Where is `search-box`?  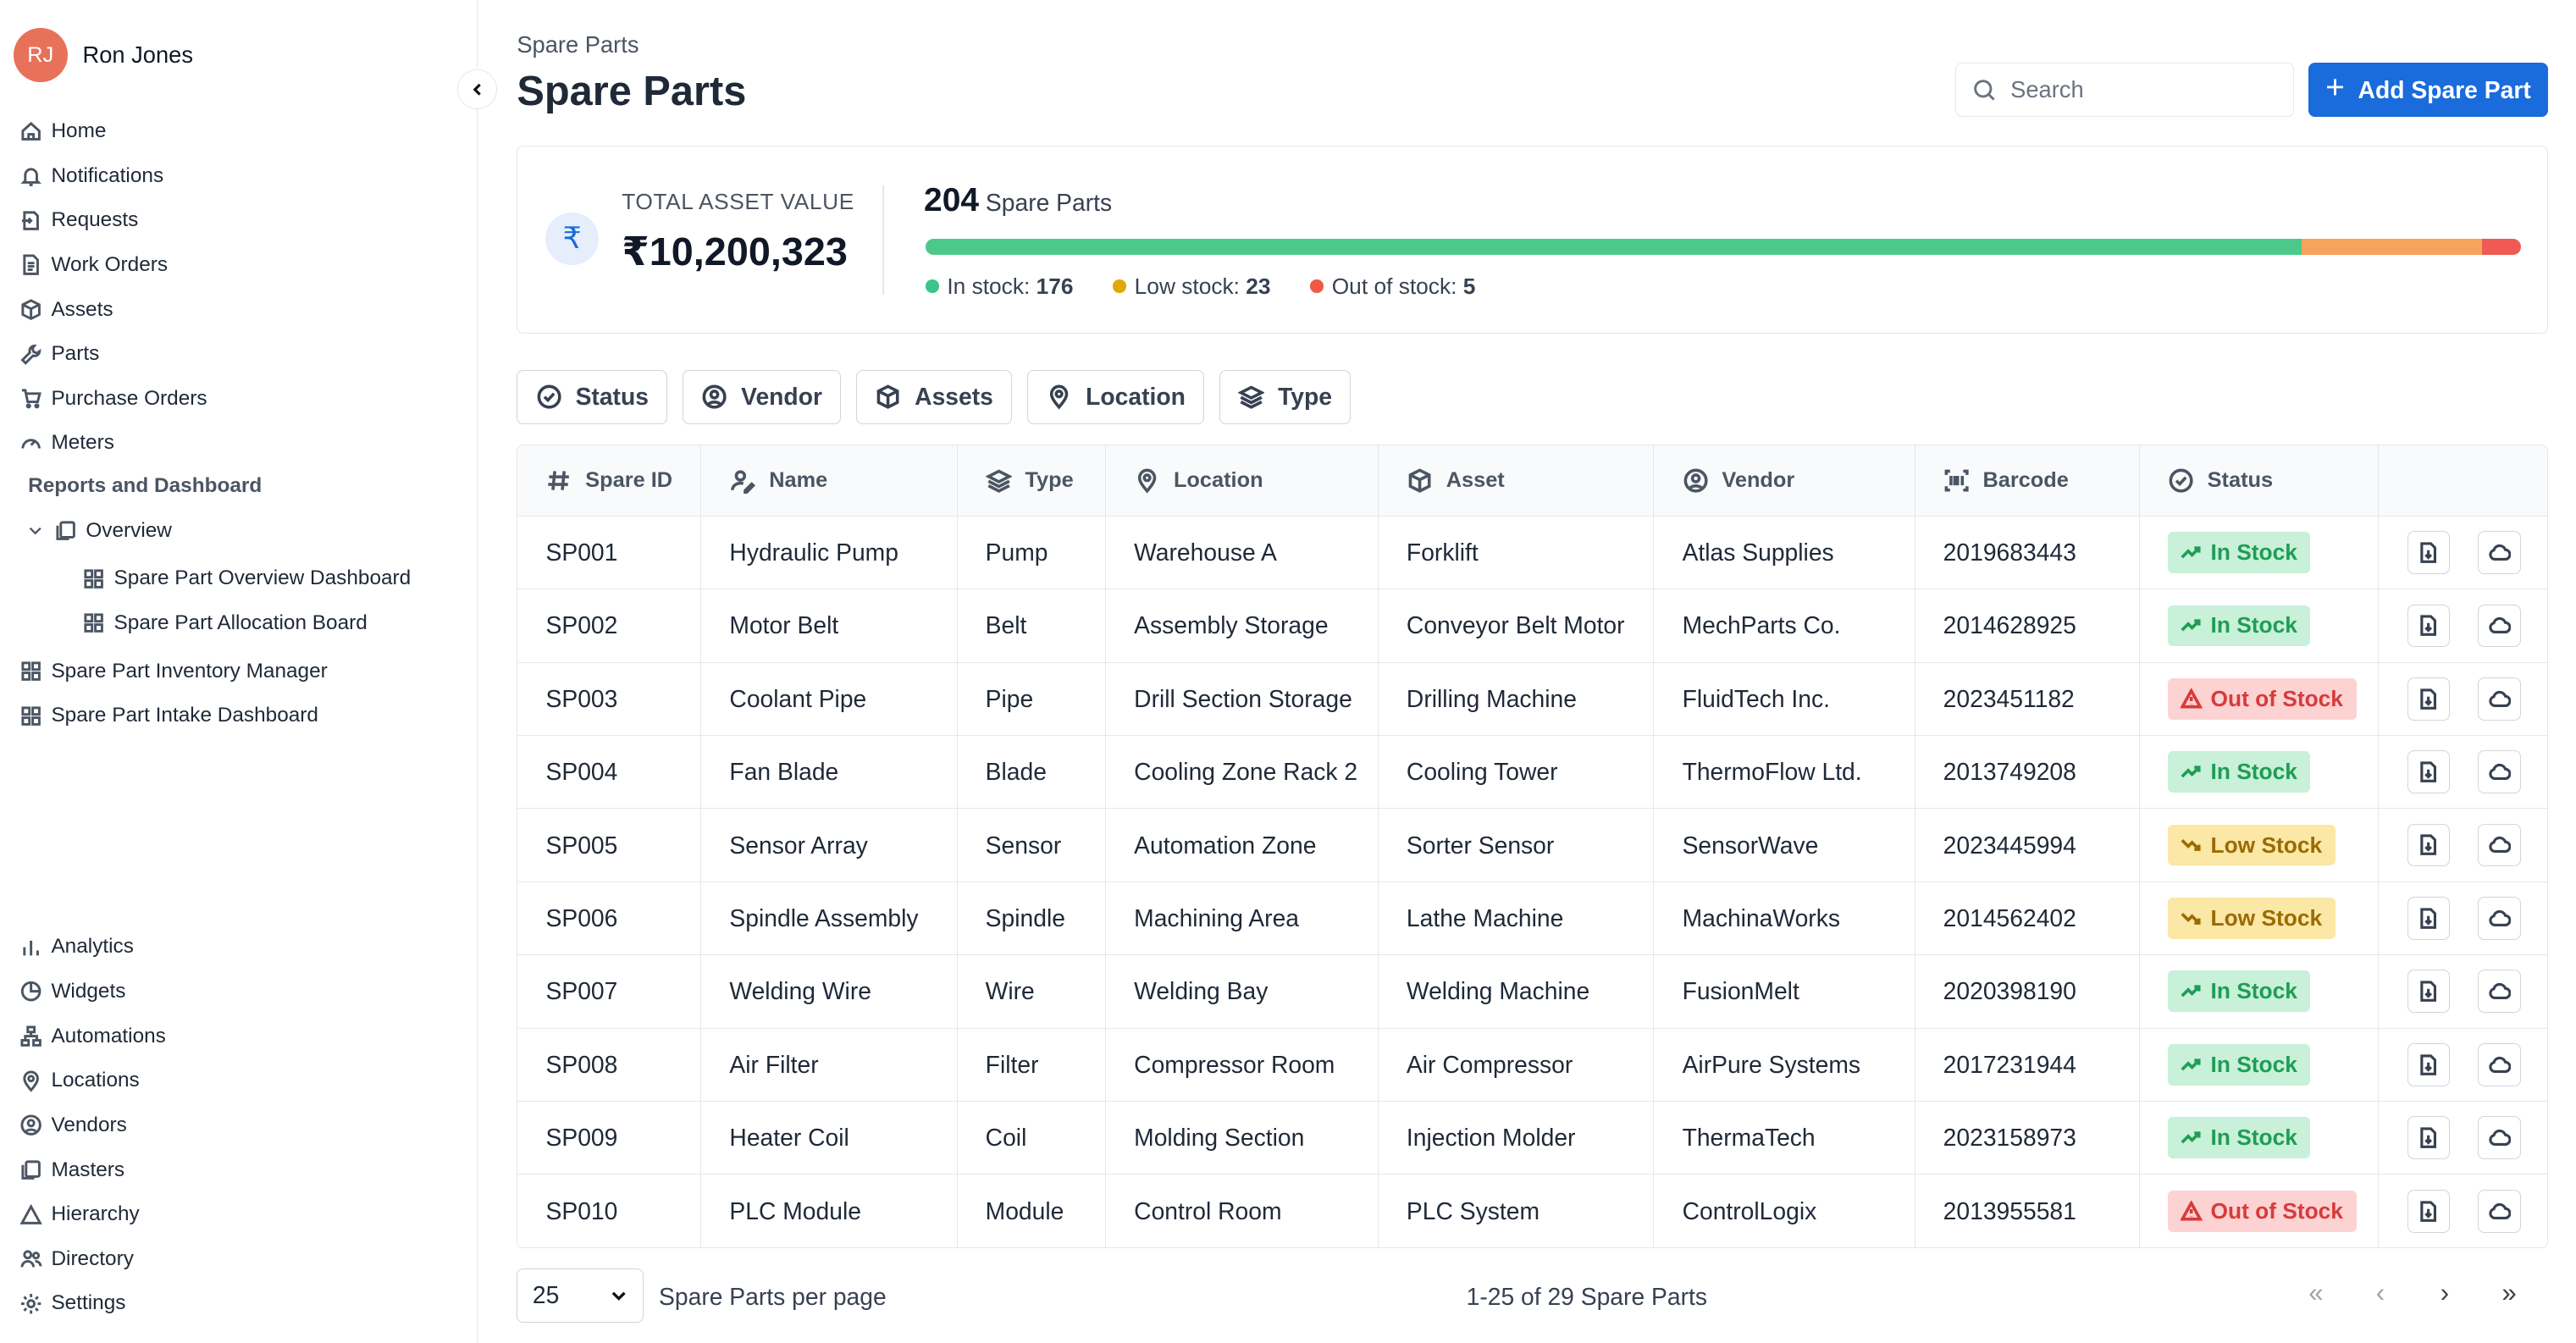 search-box is located at coordinates (2124, 90).